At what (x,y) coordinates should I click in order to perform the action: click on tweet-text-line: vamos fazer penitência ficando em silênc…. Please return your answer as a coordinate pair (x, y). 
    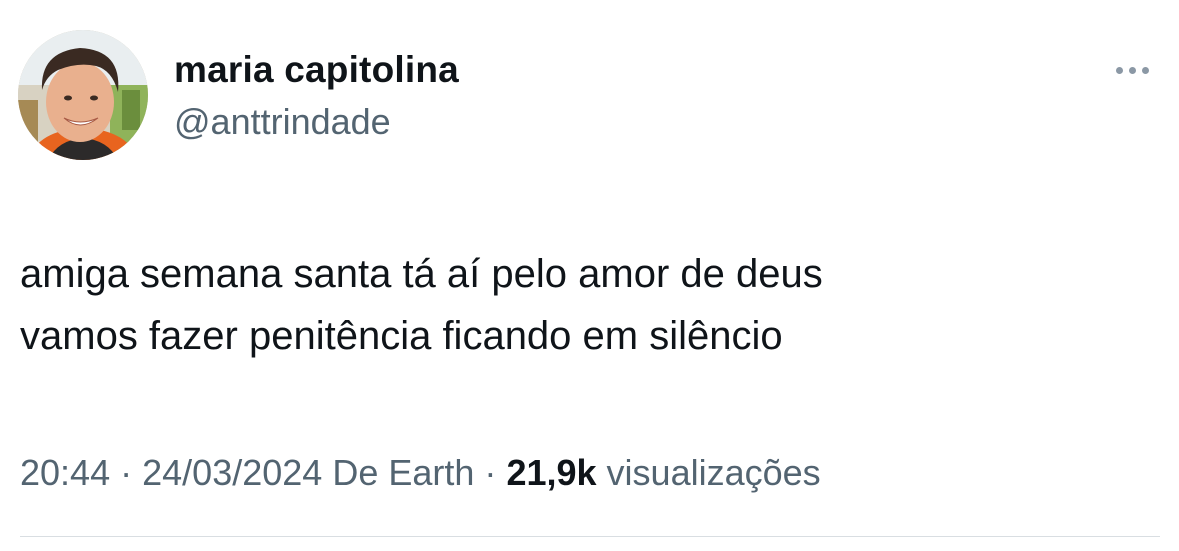
    Looking at the image, I should click on (401, 336).